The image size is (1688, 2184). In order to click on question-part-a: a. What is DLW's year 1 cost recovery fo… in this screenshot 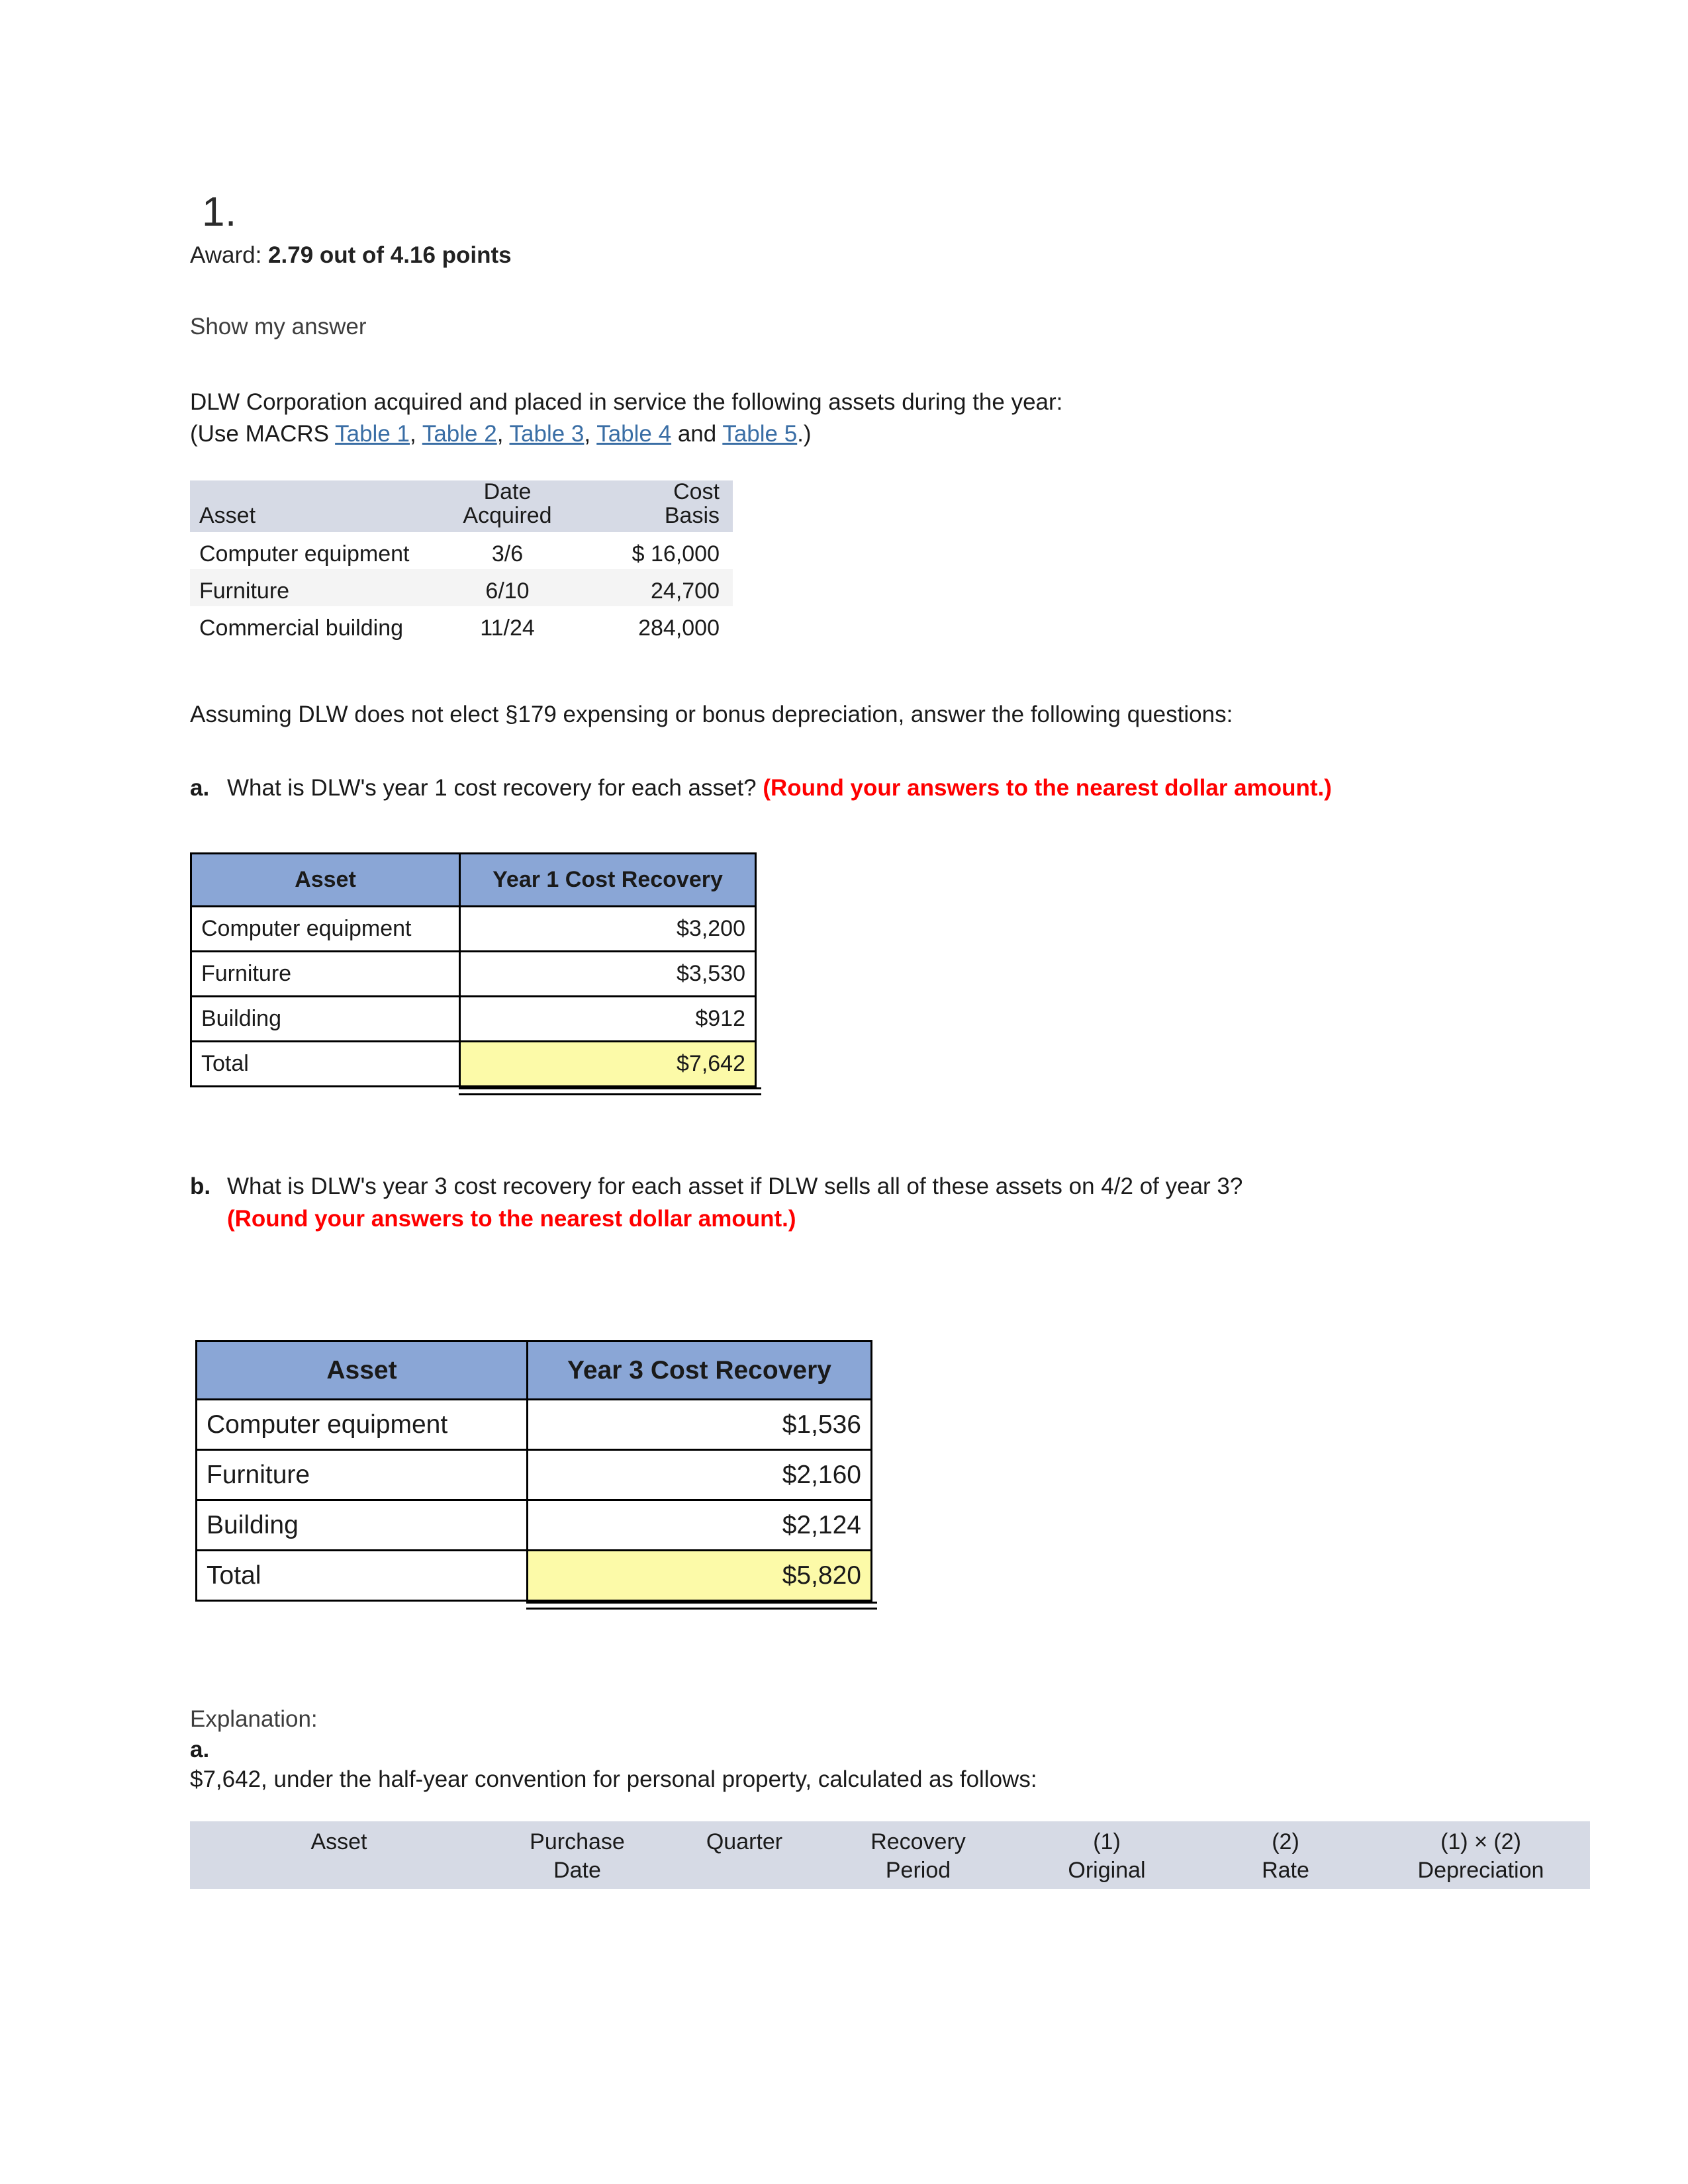, I will do `click(891, 788)`.